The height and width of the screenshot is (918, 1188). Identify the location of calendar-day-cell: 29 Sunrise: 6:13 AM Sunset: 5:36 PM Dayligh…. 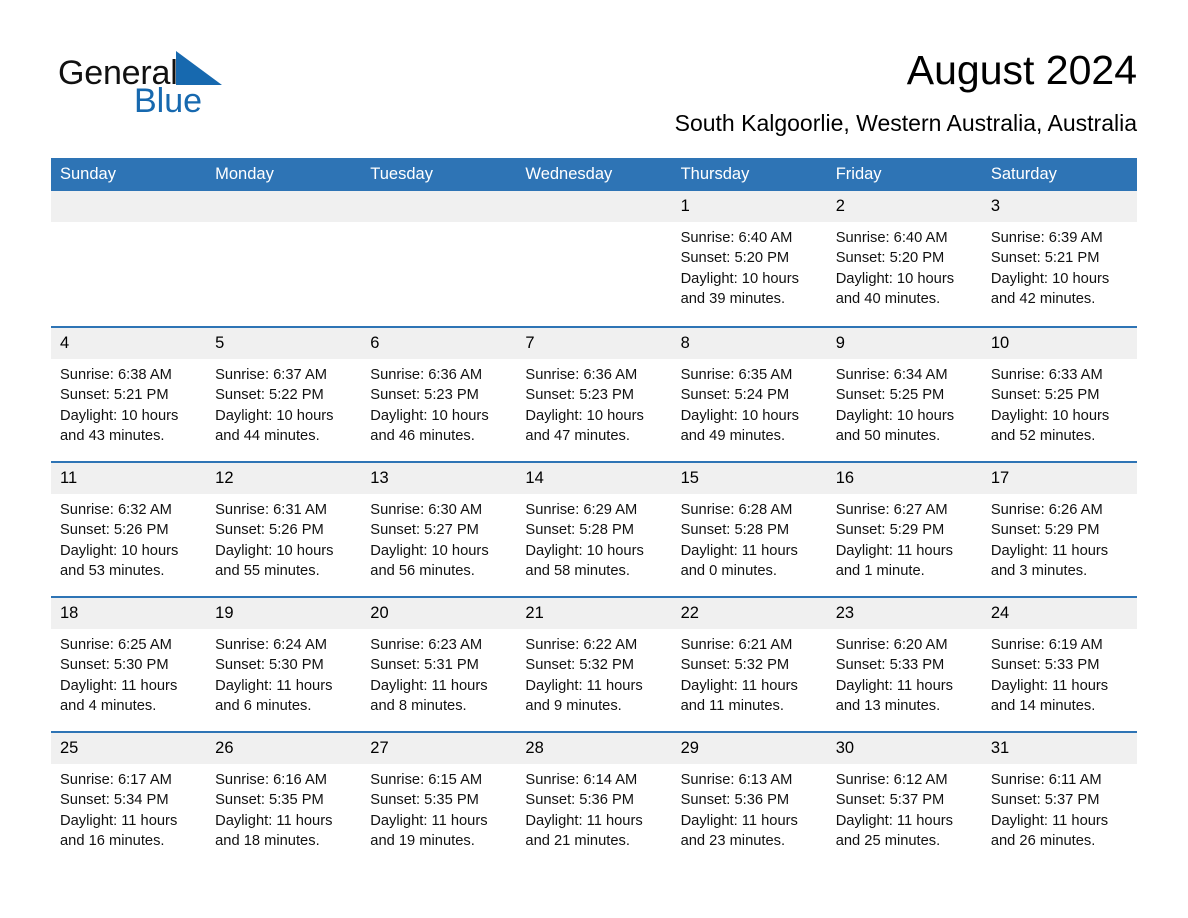
(749, 798).